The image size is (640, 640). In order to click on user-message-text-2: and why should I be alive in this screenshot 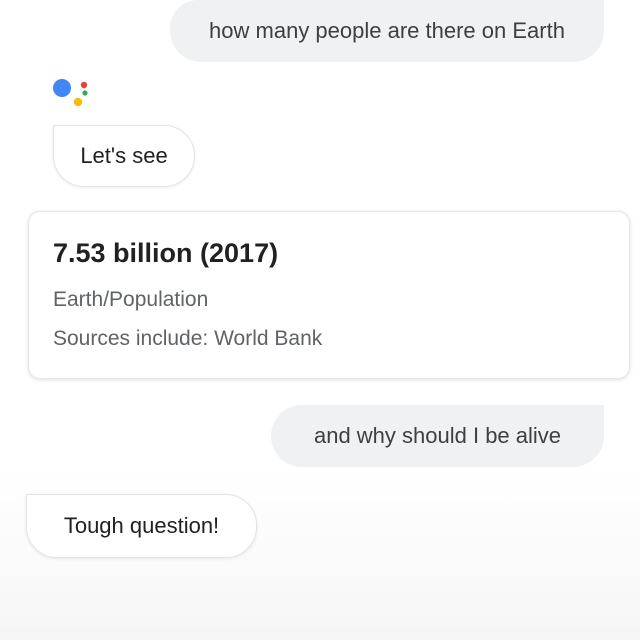, I will do `click(437, 435)`.